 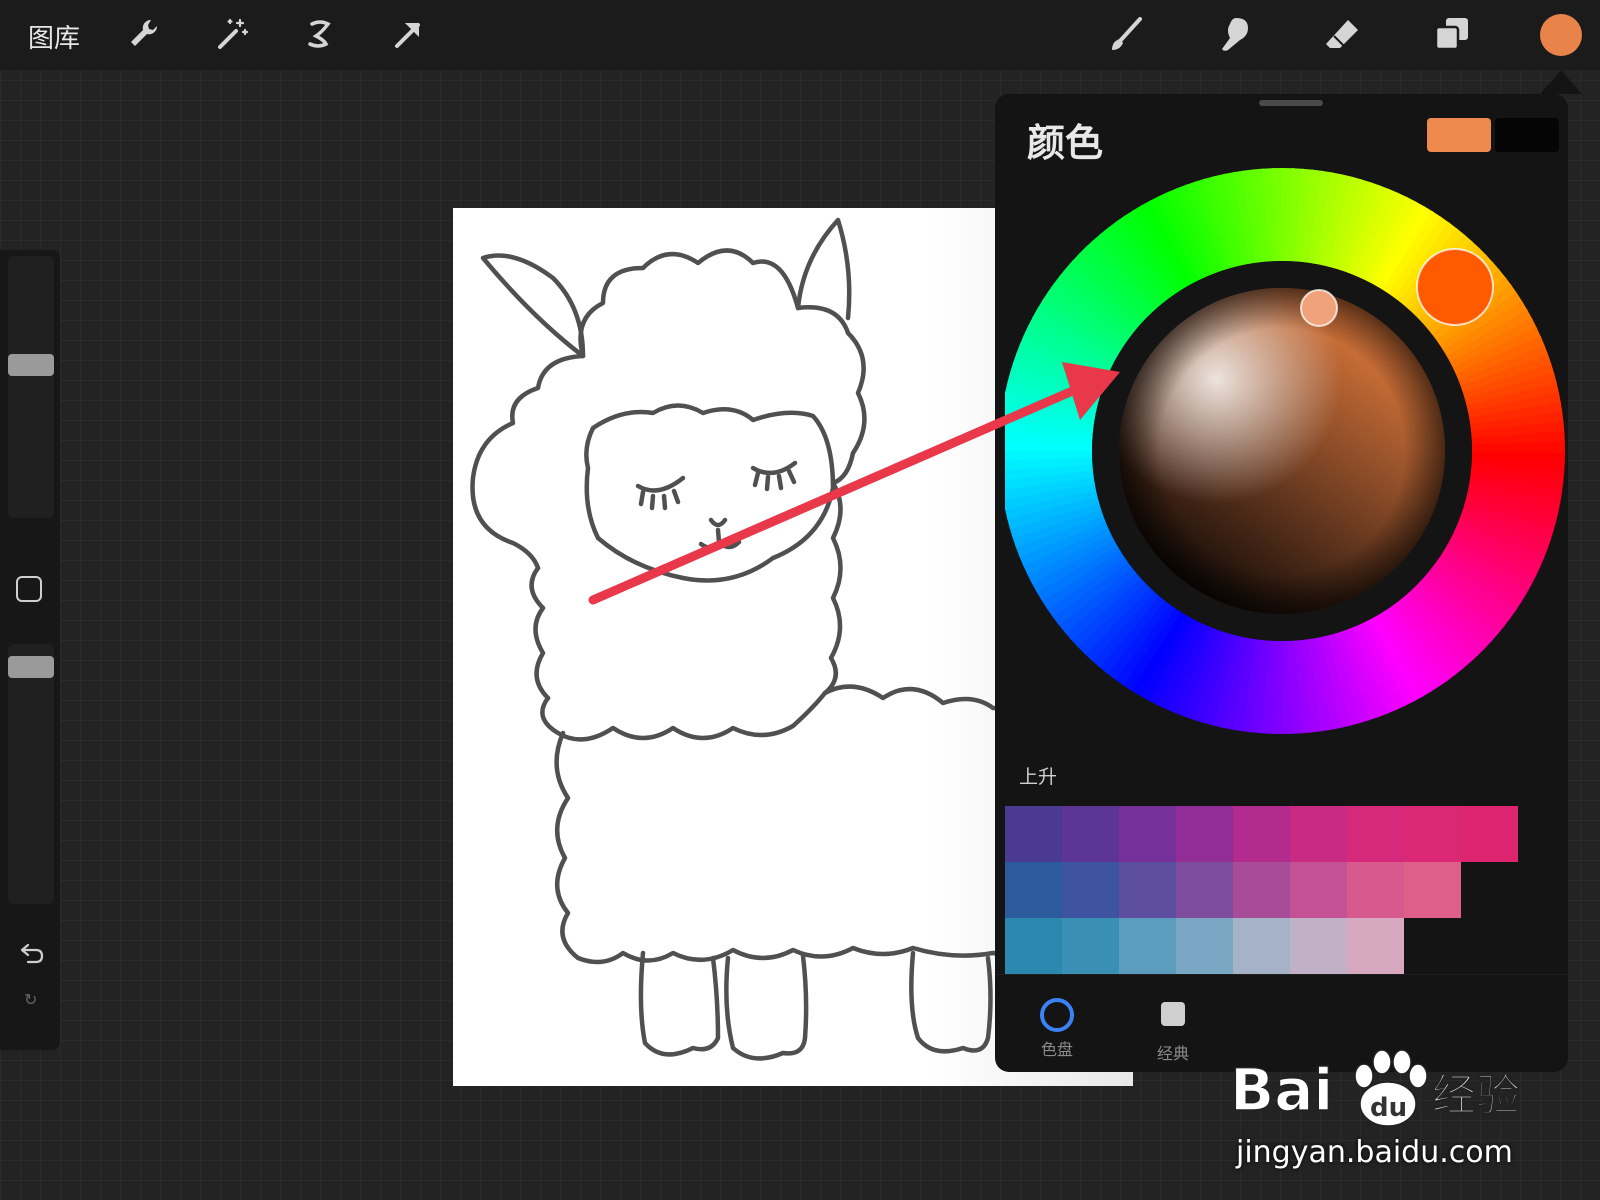 What do you see at coordinates (29, 589) in the screenshot?
I see `modify-button` at bounding box center [29, 589].